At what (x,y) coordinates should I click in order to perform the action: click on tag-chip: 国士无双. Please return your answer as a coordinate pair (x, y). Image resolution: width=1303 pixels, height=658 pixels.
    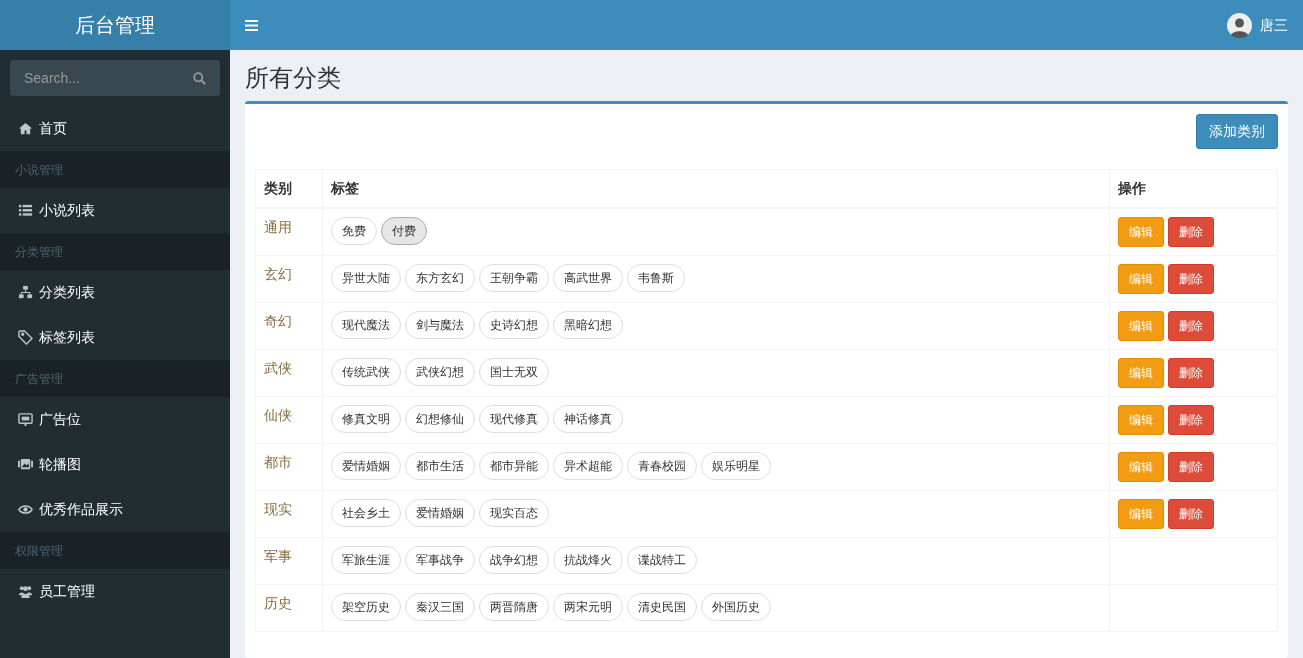
    Looking at the image, I should click on (514, 371).